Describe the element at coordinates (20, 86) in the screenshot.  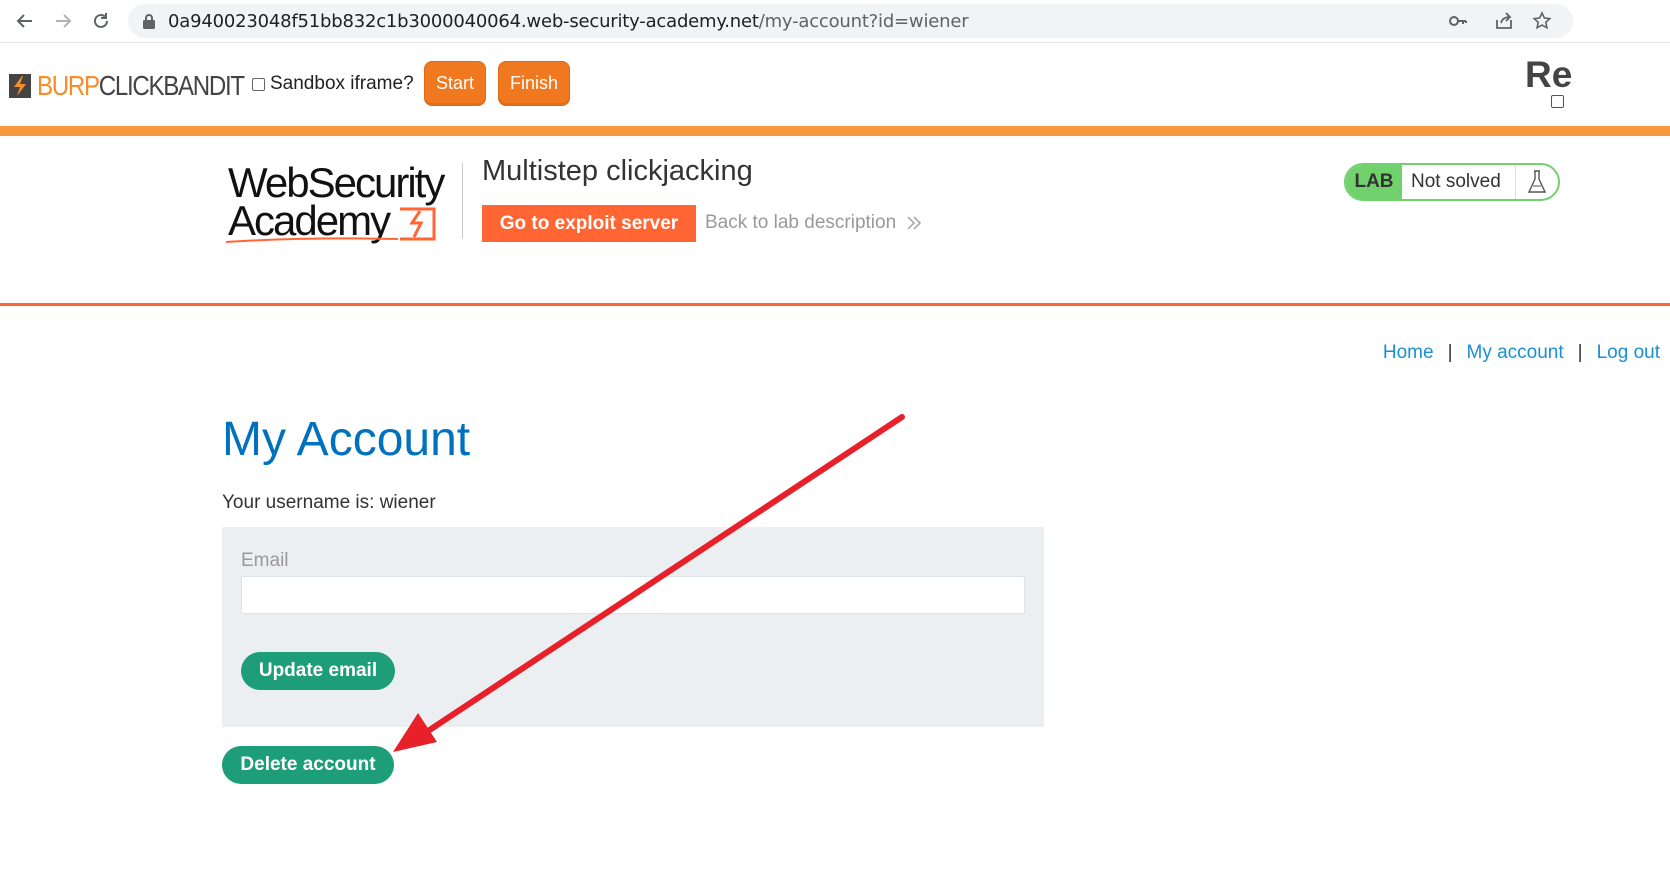
I see `burp-logo-icon` at that location.